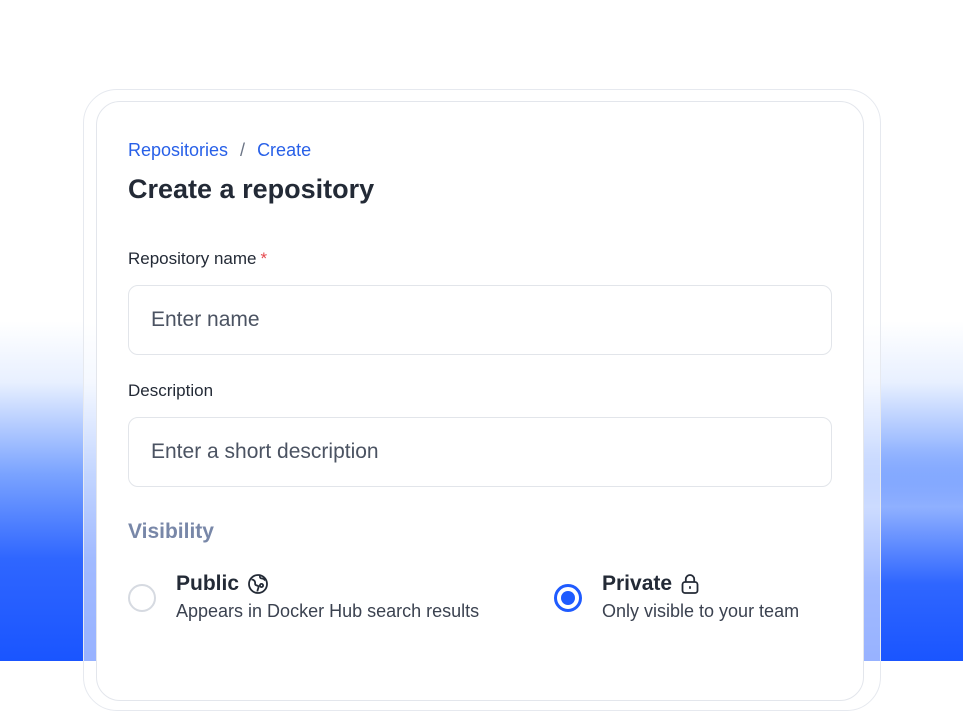 The height and width of the screenshot is (711, 963). What do you see at coordinates (264, 258) in the screenshot?
I see `required-asterisk: *` at bounding box center [264, 258].